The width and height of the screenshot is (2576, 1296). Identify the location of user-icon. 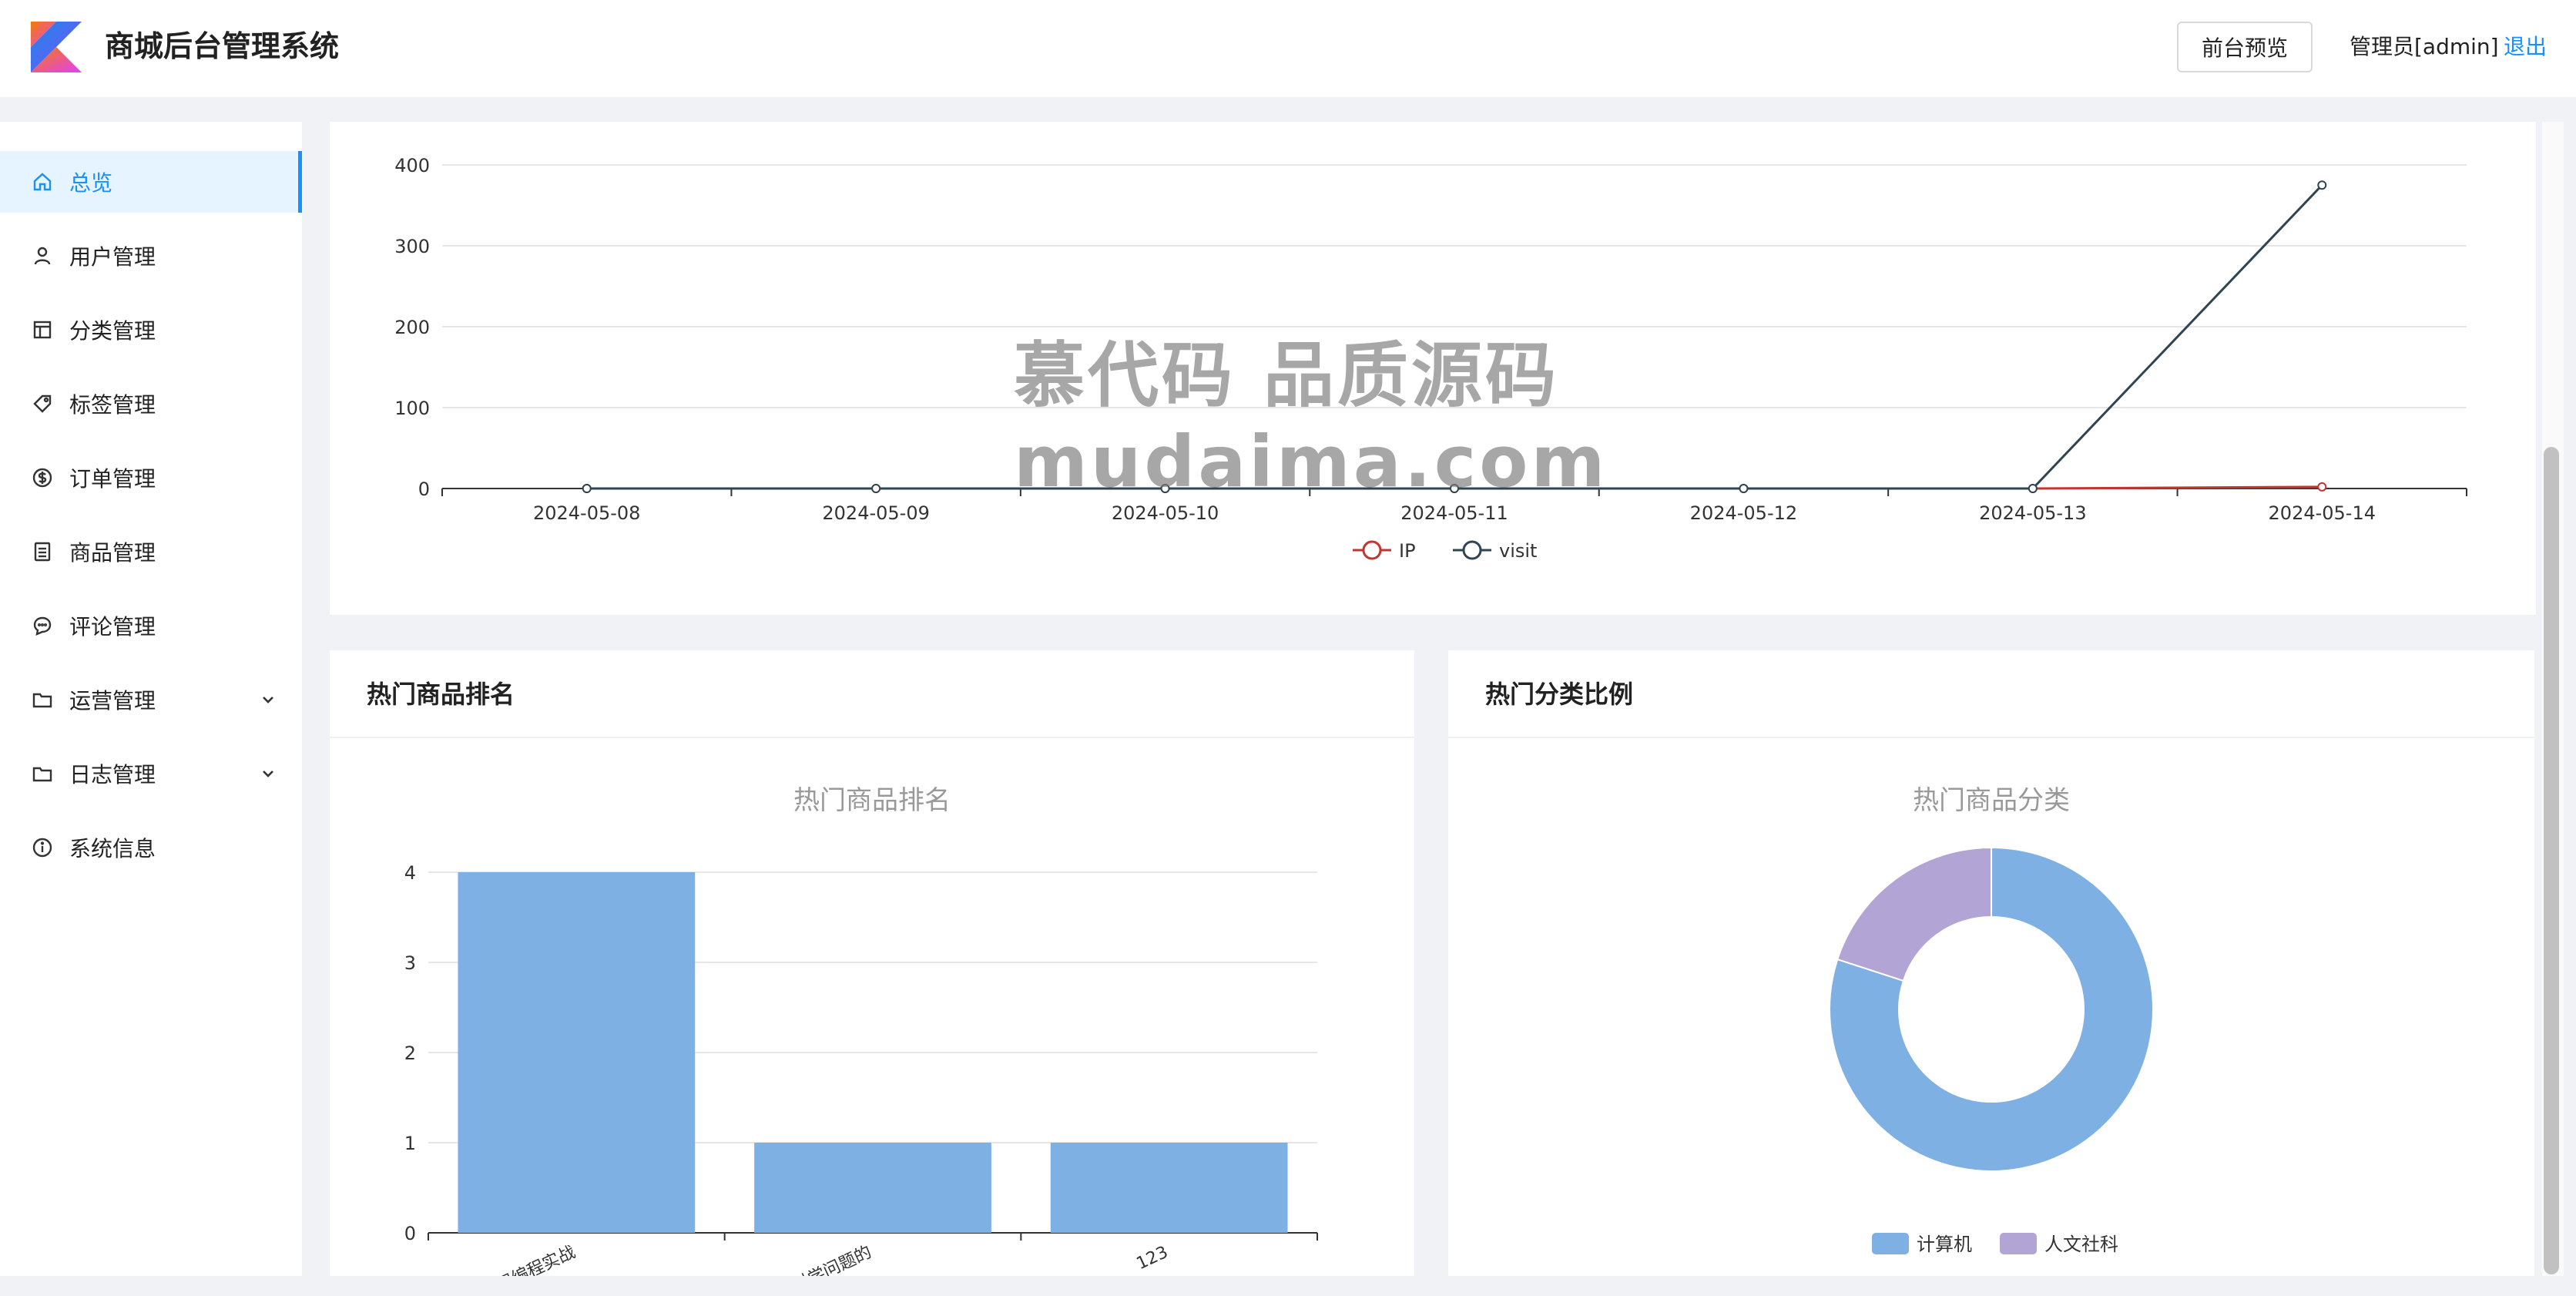
(42, 256).